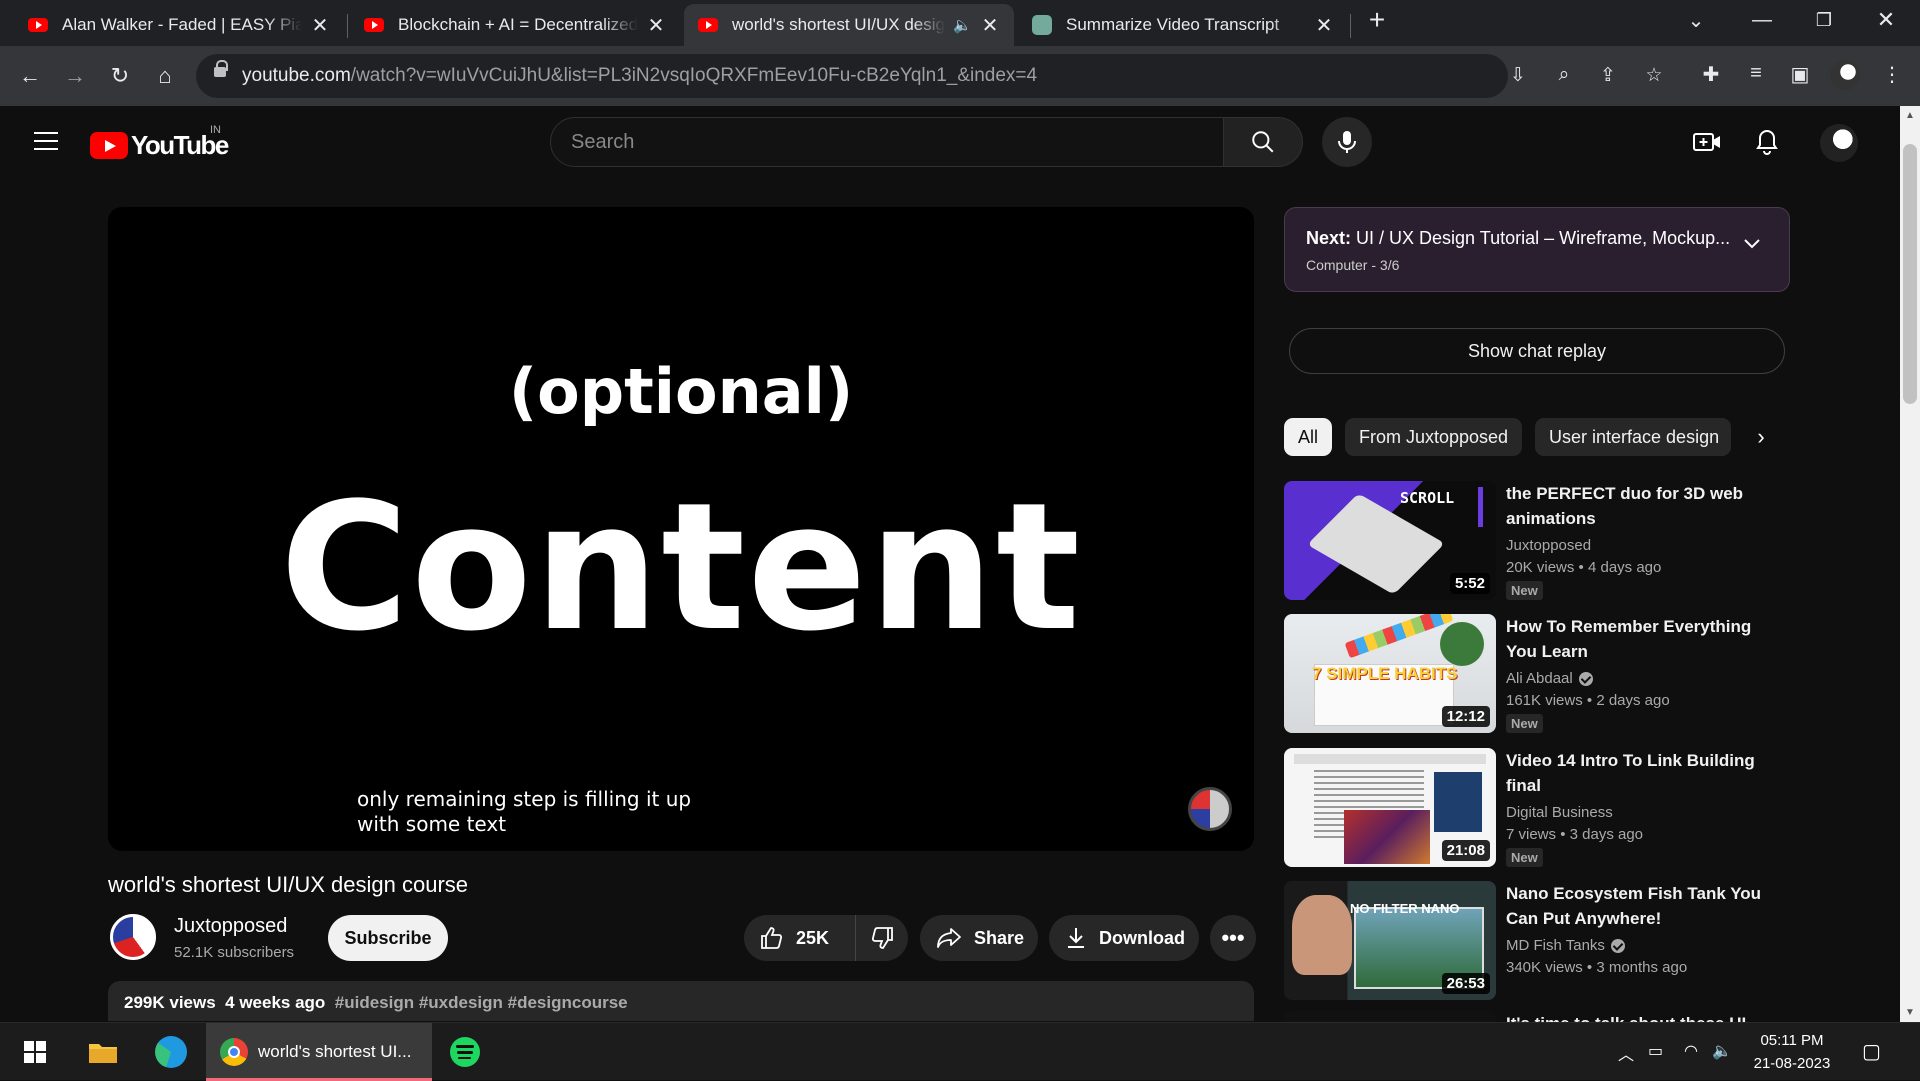  Describe the element at coordinates (165, 76) in the screenshot. I see `home-icon: ⌂` at that location.